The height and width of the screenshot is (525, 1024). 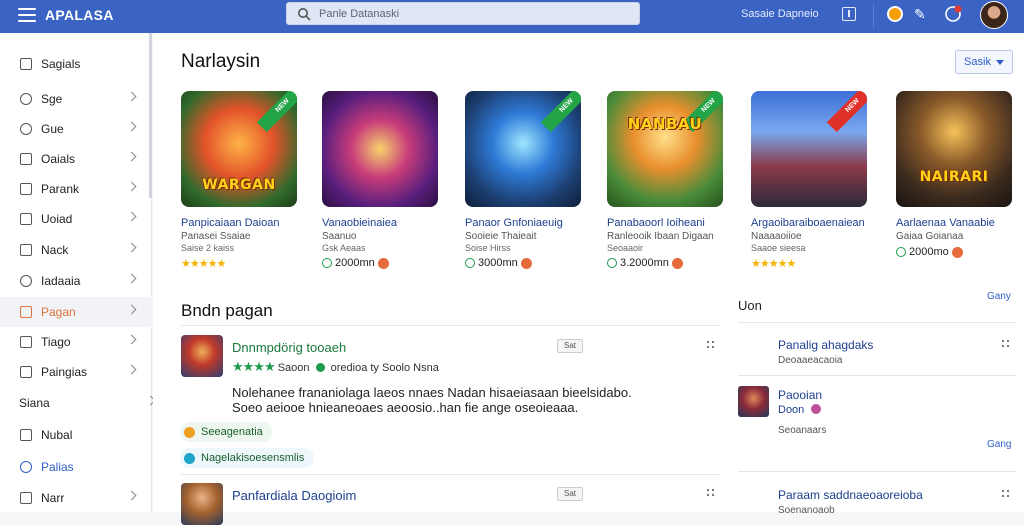 What do you see at coordinates (27, 15) in the screenshot?
I see `menu-icon` at bounding box center [27, 15].